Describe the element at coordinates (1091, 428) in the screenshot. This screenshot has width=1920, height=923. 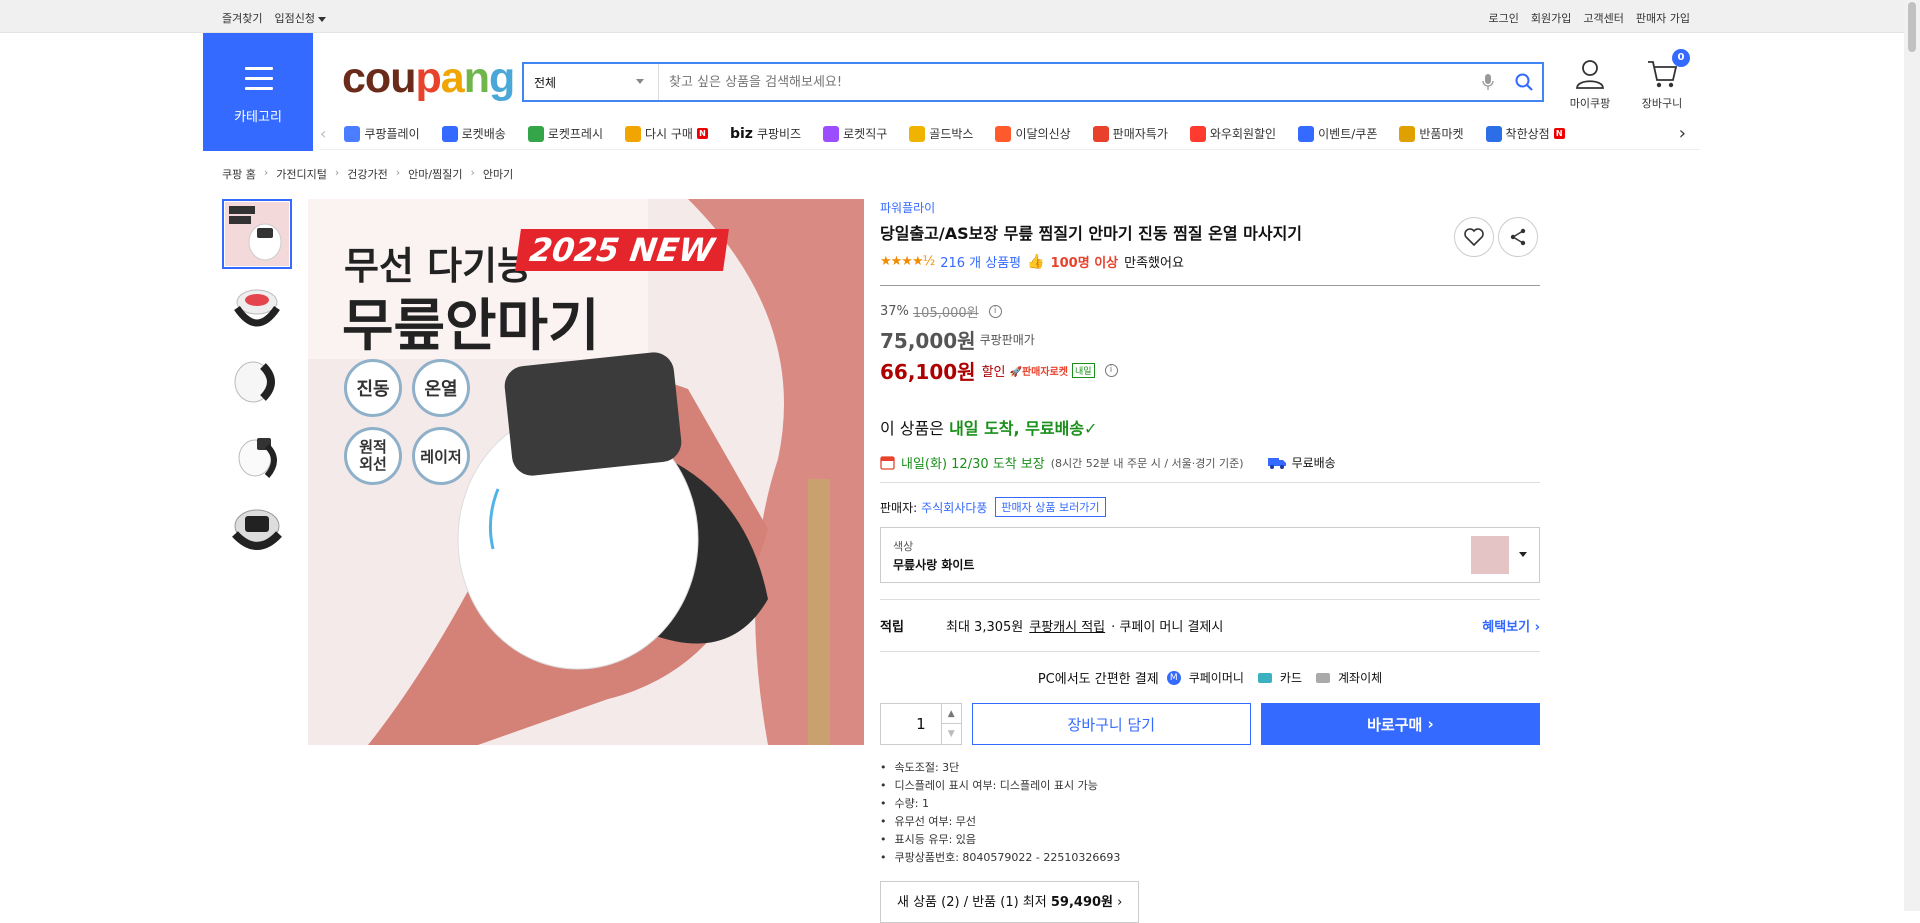
I see `check-icon: ✓` at that location.